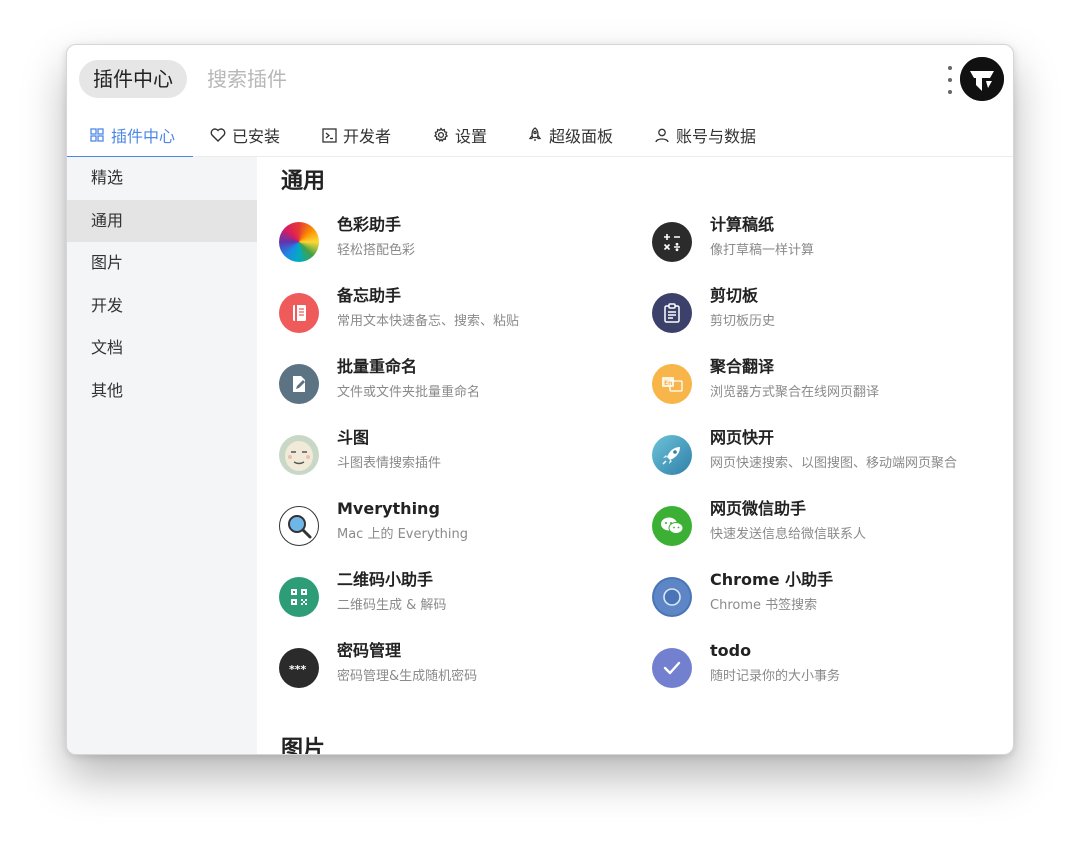  I want to click on tab-plugin-center: 插件中心, so click(130, 135).